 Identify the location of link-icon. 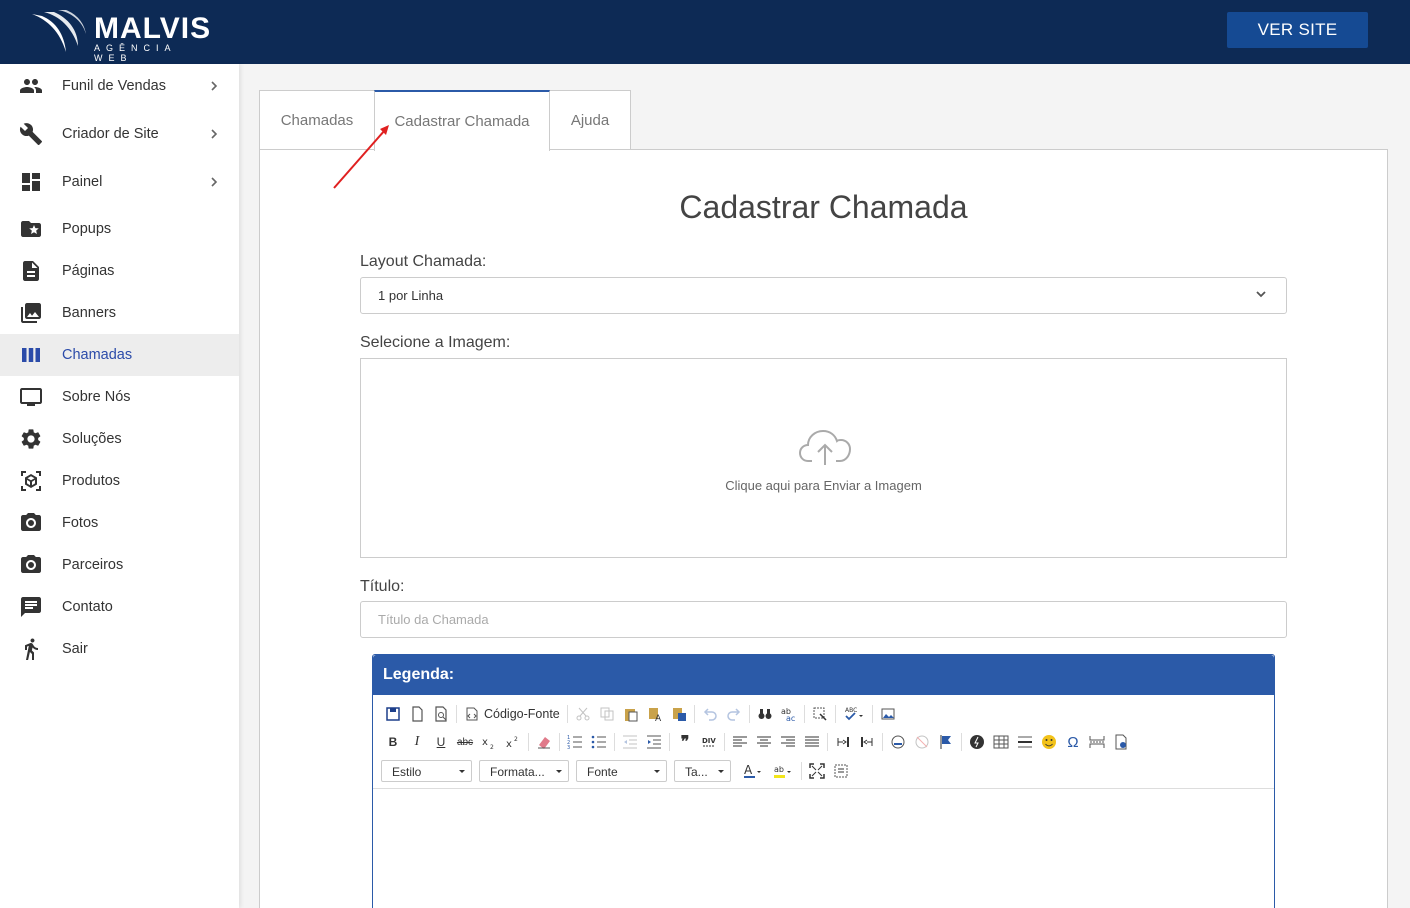
(898, 742).